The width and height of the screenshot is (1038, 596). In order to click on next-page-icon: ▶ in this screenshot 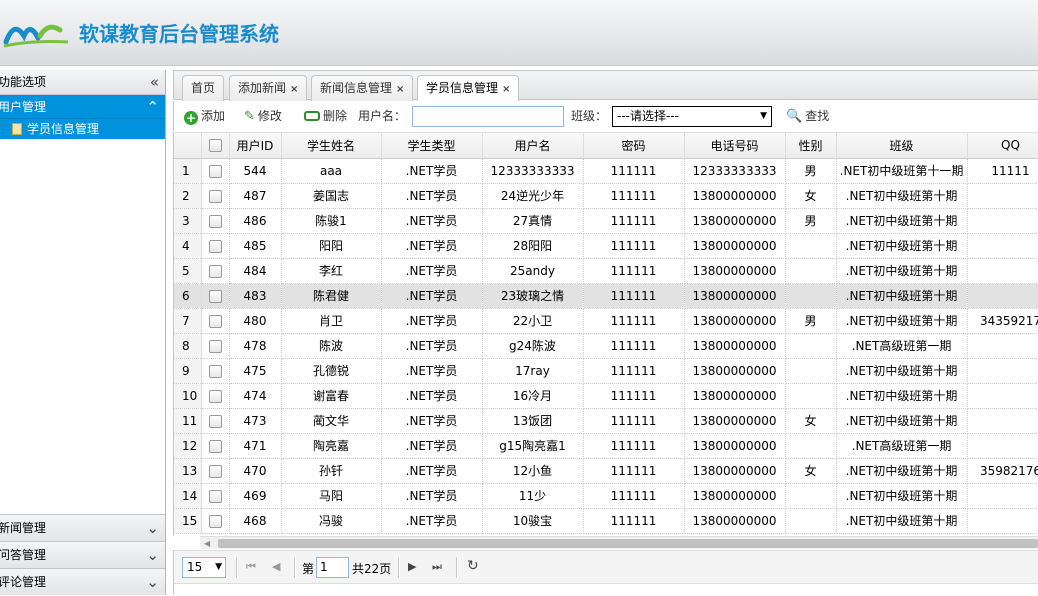, I will do `click(412, 566)`.